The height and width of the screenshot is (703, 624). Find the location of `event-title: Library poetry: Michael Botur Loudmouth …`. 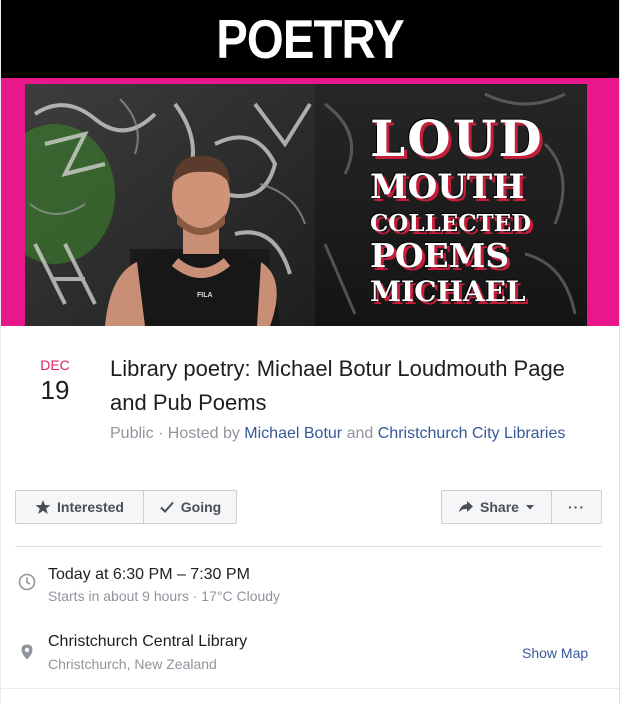

event-title: Library poetry: Michael Botur Loudmouth … is located at coordinates (337, 385).